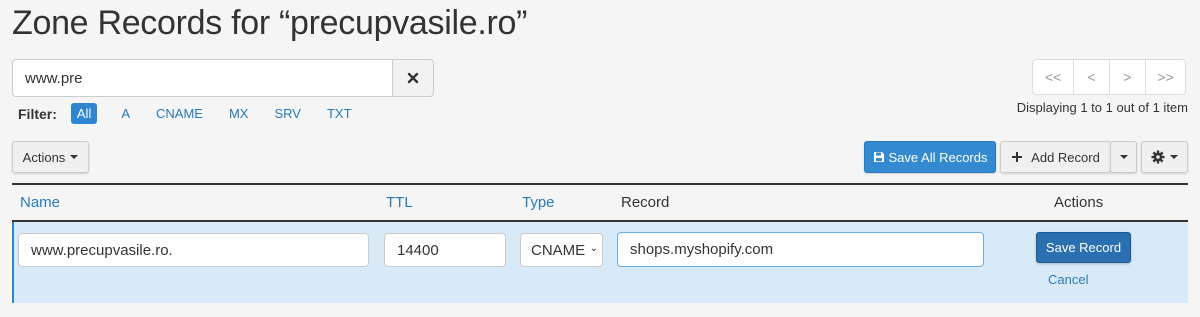 The image size is (1200, 317). What do you see at coordinates (193, 250) in the screenshot?
I see `record-name-input` at bounding box center [193, 250].